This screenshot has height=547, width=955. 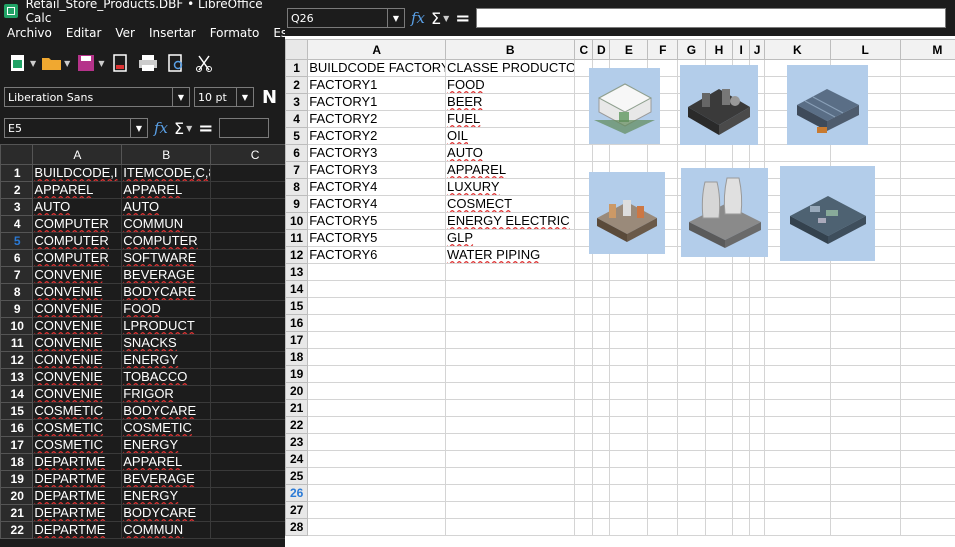 I want to click on row-header: 27, so click(x=297, y=510).